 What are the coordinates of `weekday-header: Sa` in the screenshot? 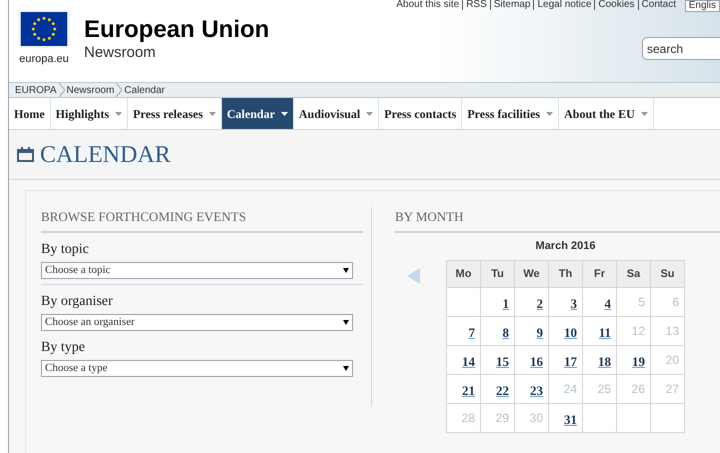 It's located at (633, 274).